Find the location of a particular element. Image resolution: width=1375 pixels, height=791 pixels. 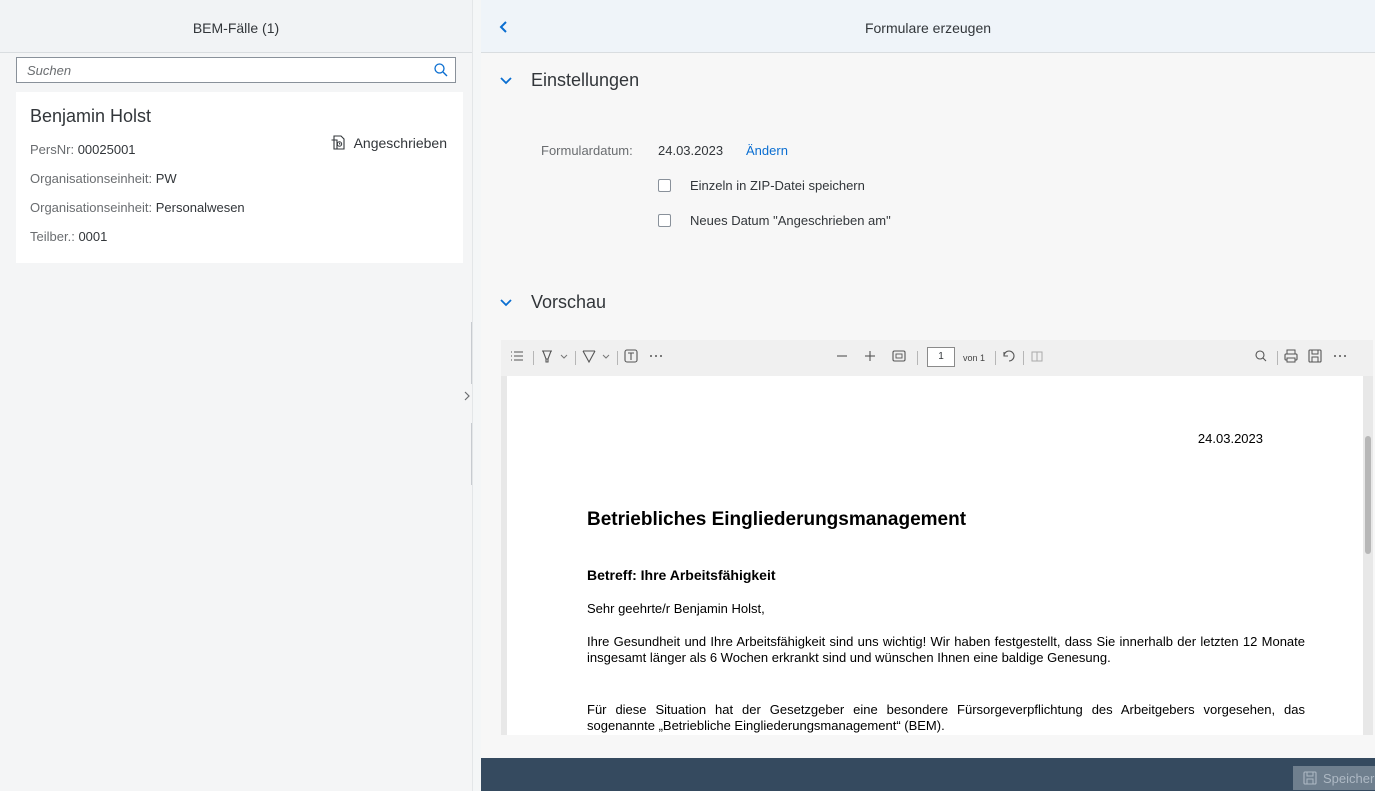

page-number-input: 1 is located at coordinates (941, 357).